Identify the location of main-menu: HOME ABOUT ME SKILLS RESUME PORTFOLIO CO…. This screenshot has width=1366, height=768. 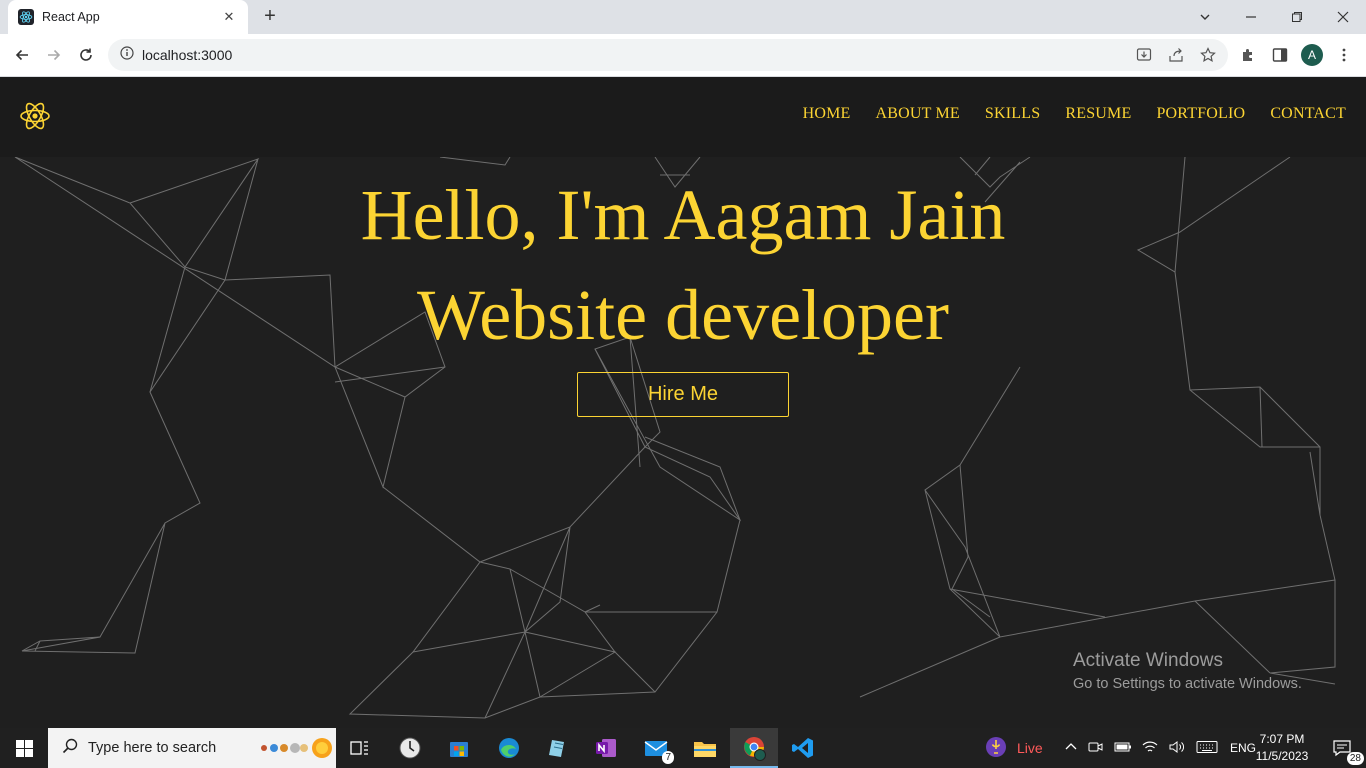
(1062, 114).